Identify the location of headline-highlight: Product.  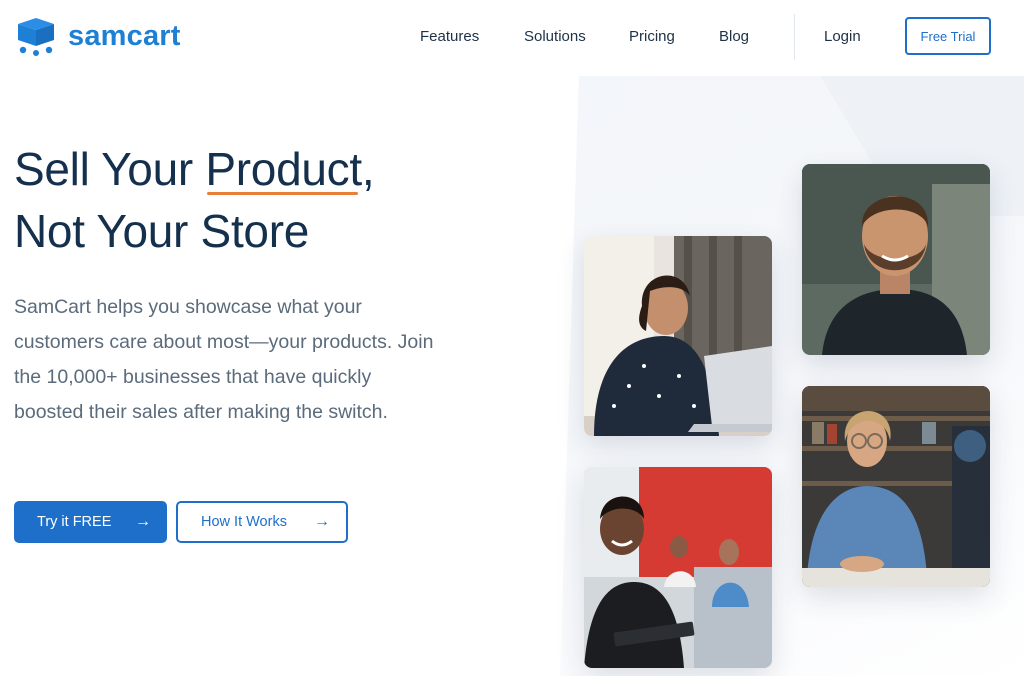
(283, 169).